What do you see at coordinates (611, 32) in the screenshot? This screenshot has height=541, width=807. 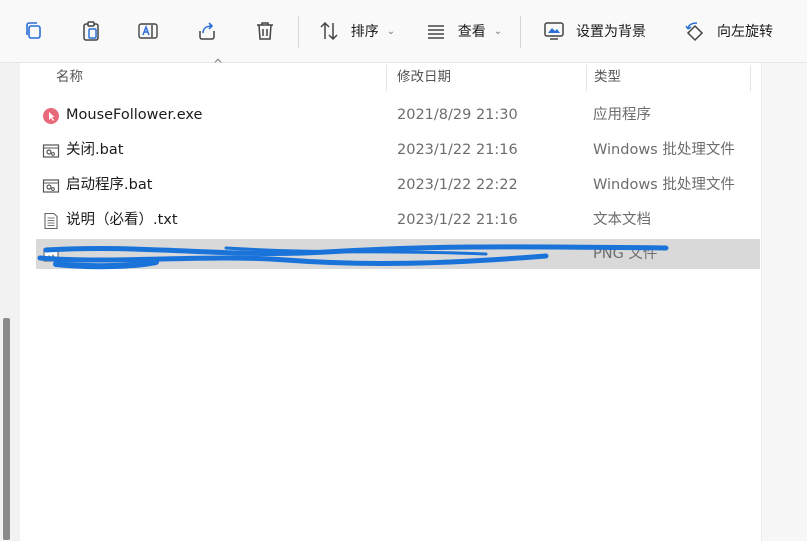 I see `set-background-label: 设置为背景` at bounding box center [611, 32].